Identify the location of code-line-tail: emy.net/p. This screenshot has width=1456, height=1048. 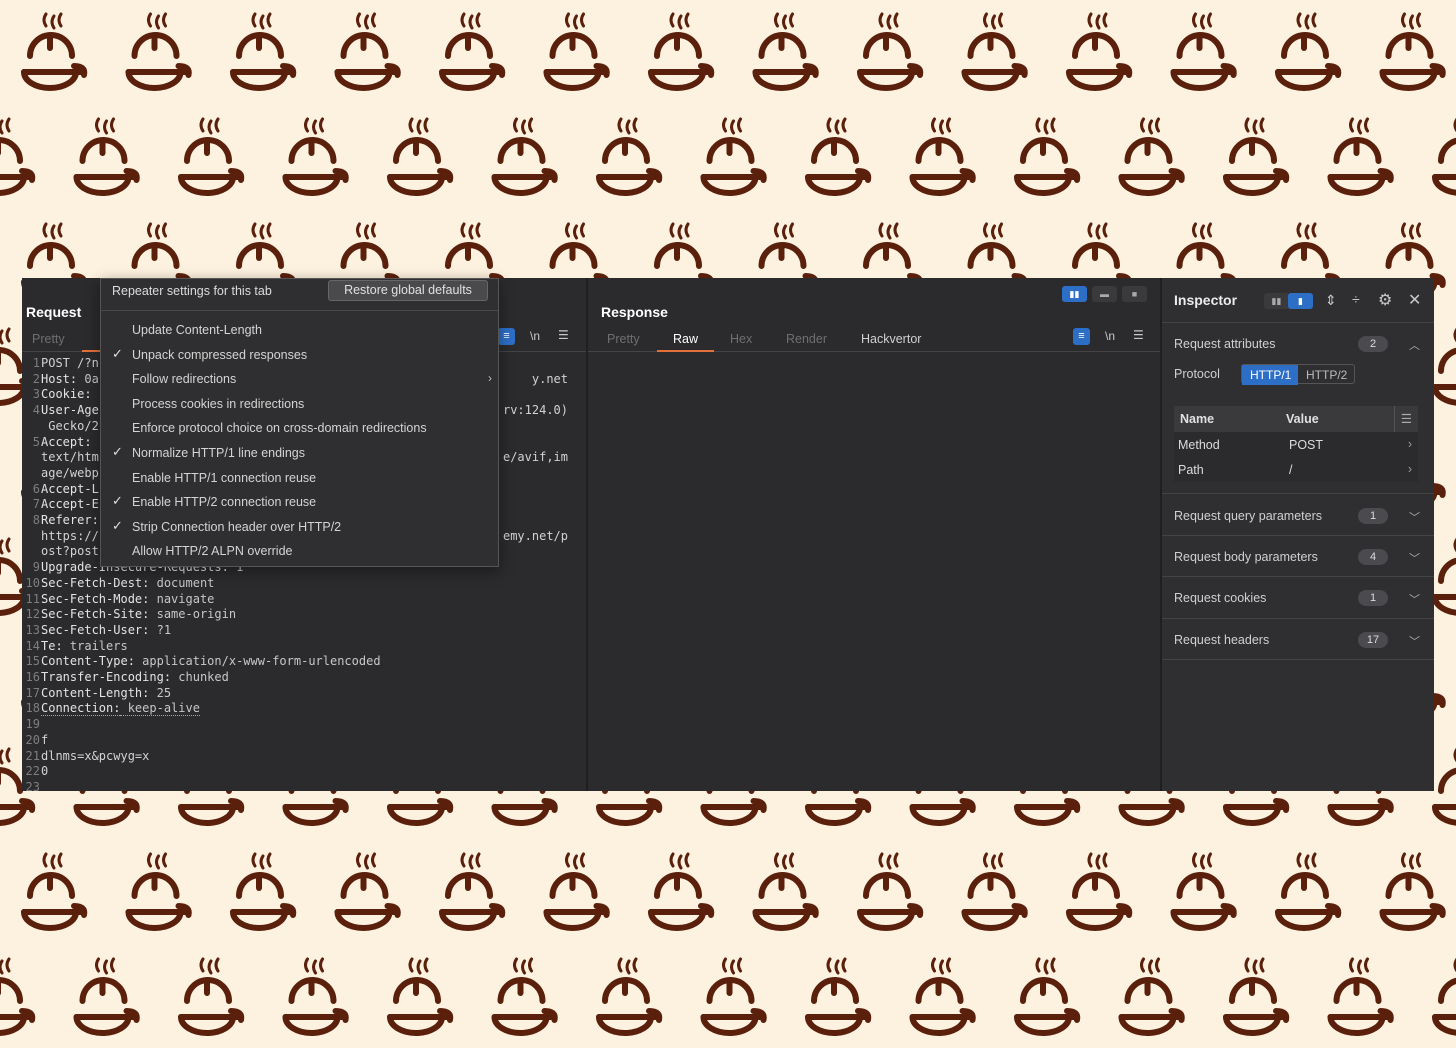
(535, 535).